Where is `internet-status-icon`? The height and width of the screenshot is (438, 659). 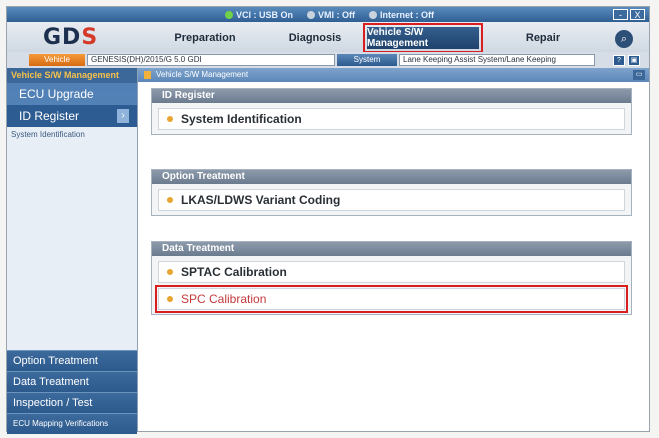 internet-status-icon is located at coordinates (373, 14).